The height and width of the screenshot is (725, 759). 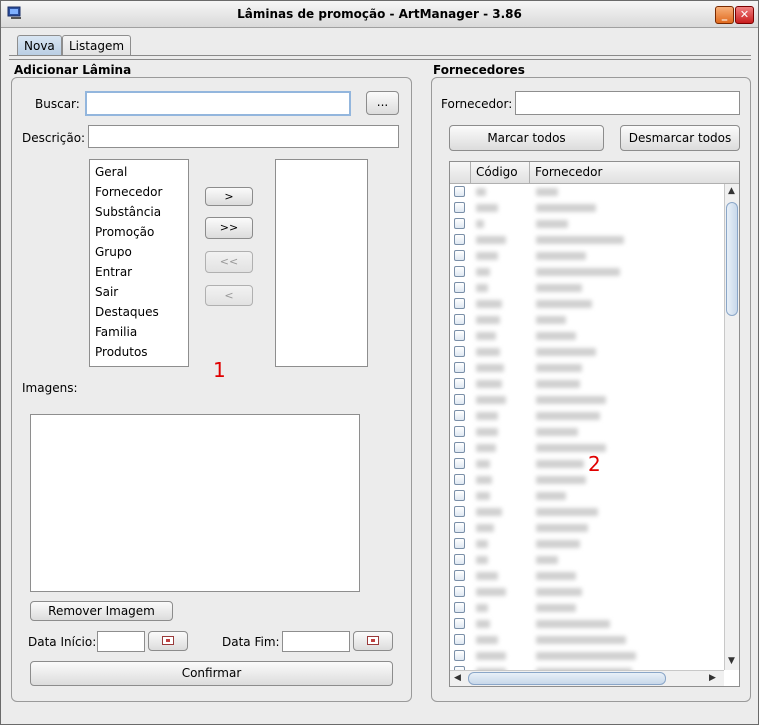 I want to click on horizontal-scroll-thumb, so click(x=567, y=678).